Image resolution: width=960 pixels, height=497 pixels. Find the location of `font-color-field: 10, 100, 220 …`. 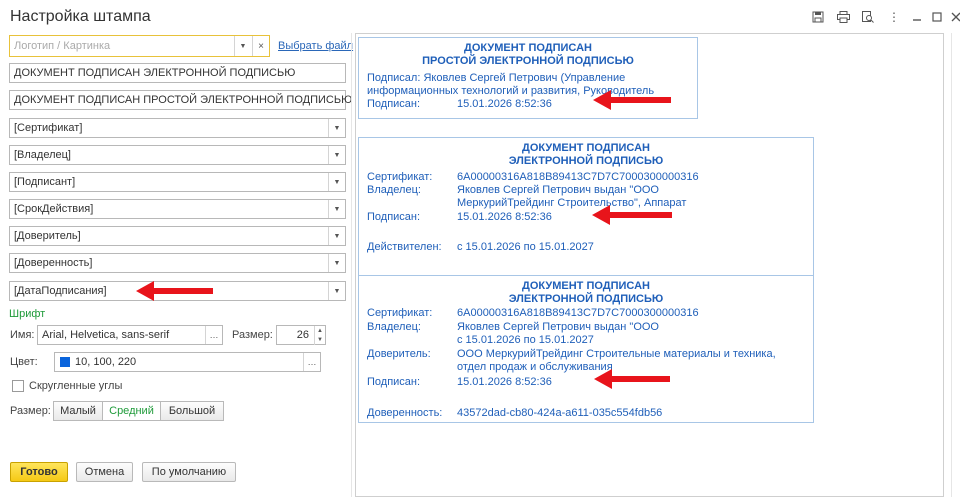

font-color-field: 10, 100, 220 … is located at coordinates (187, 362).